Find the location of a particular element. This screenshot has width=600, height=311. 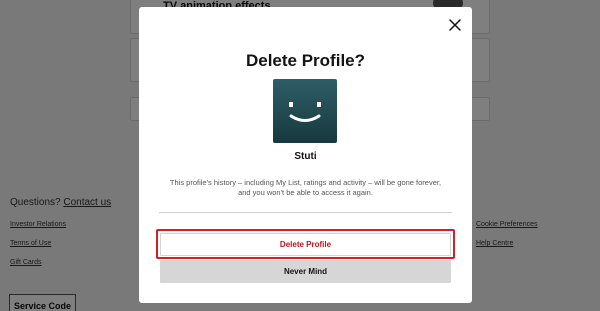

never-mind-button: Never Mind is located at coordinates (305, 271).